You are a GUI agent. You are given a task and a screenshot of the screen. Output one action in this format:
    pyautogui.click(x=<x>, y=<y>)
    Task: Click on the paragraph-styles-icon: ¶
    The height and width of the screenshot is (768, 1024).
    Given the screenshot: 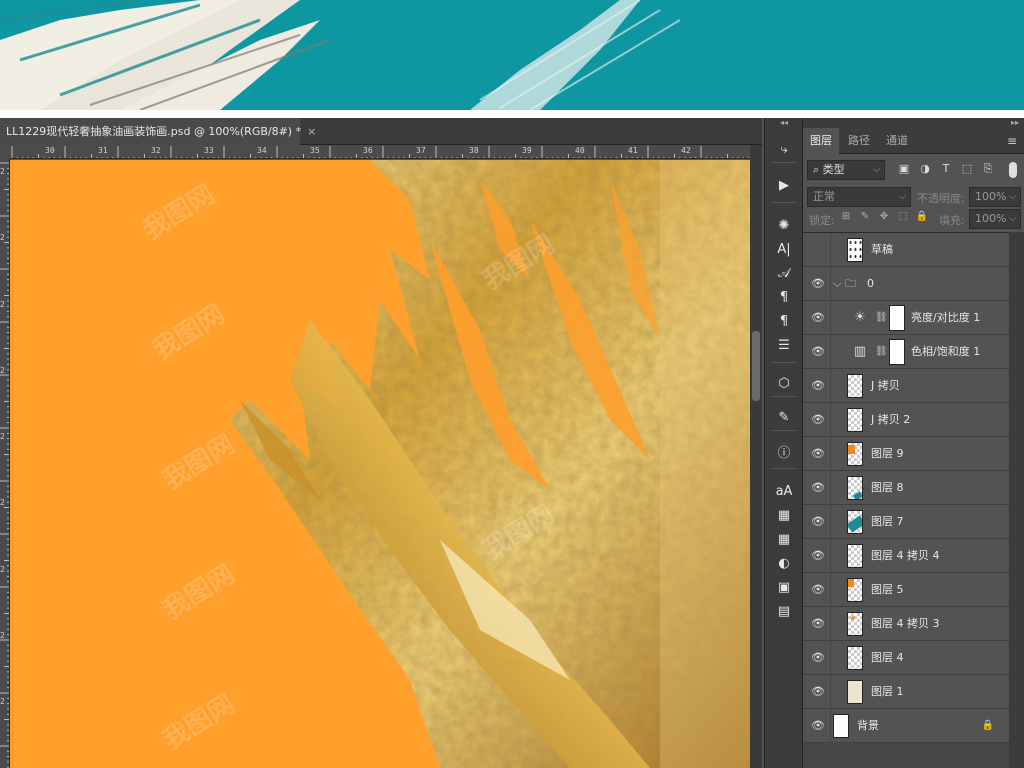 What is the action you would take?
    pyautogui.click(x=784, y=298)
    